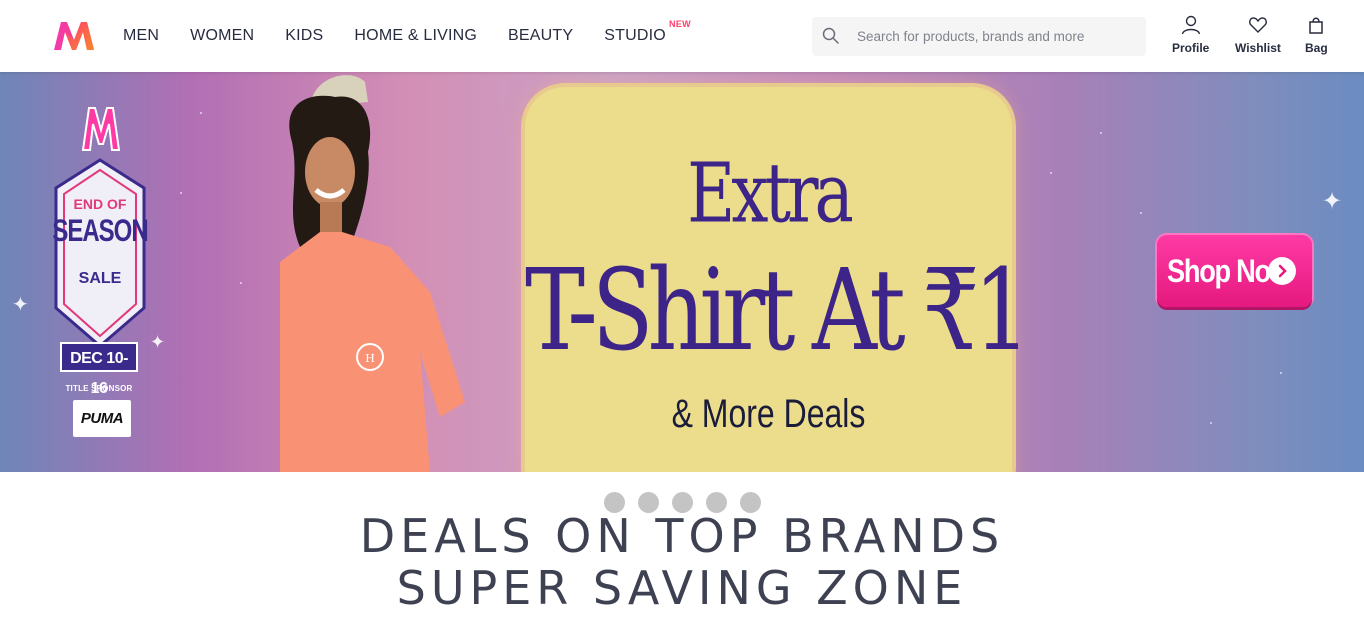 This screenshot has width=1364, height=623. Describe the element at coordinates (1190, 25) in the screenshot. I see `profile-icon` at that location.